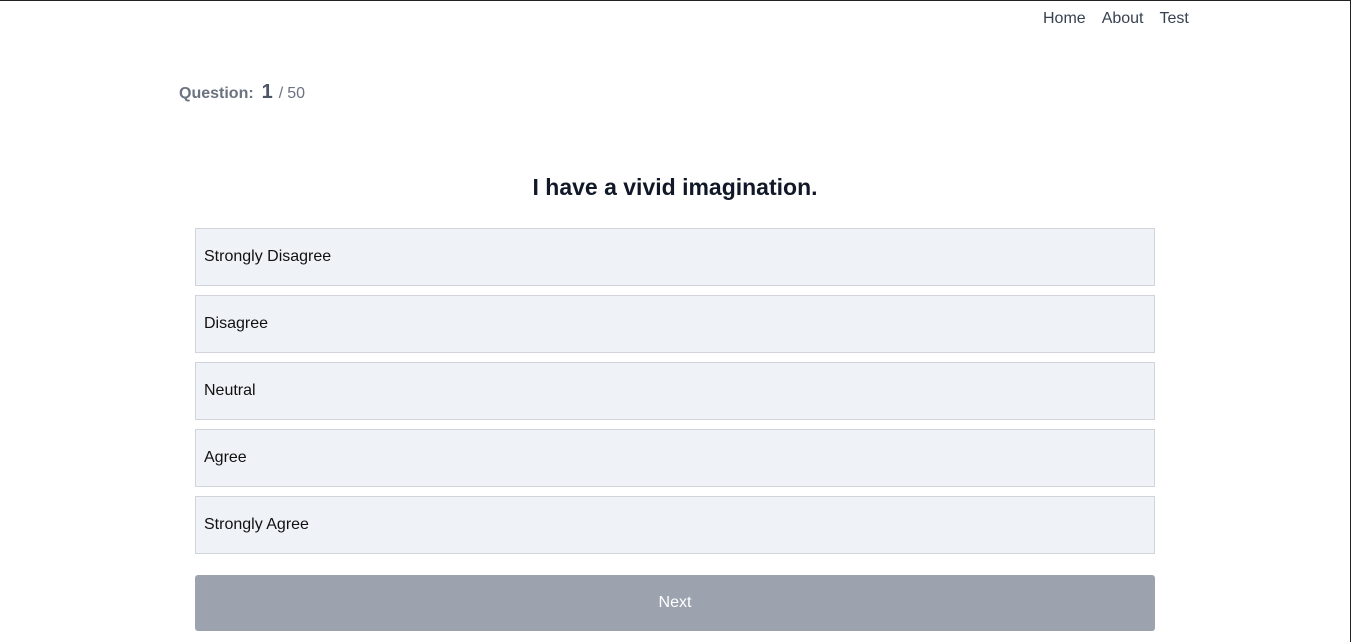  Describe the element at coordinates (236, 323) in the screenshot. I see `option-label: Disagree` at that location.